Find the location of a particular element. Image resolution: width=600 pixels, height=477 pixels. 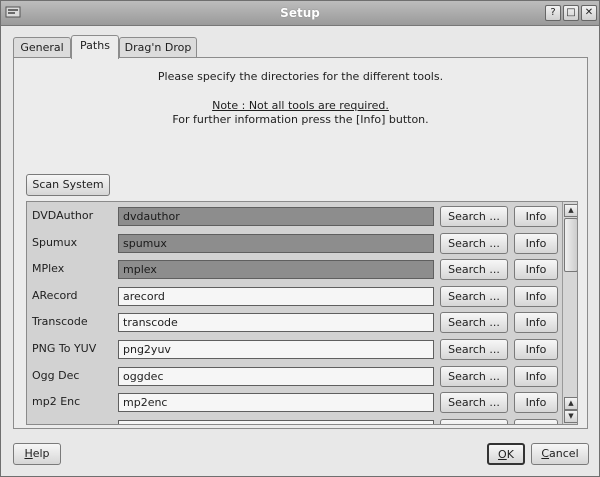

tool-row: Transcode transcode Search ... Info is located at coordinates (294, 323).